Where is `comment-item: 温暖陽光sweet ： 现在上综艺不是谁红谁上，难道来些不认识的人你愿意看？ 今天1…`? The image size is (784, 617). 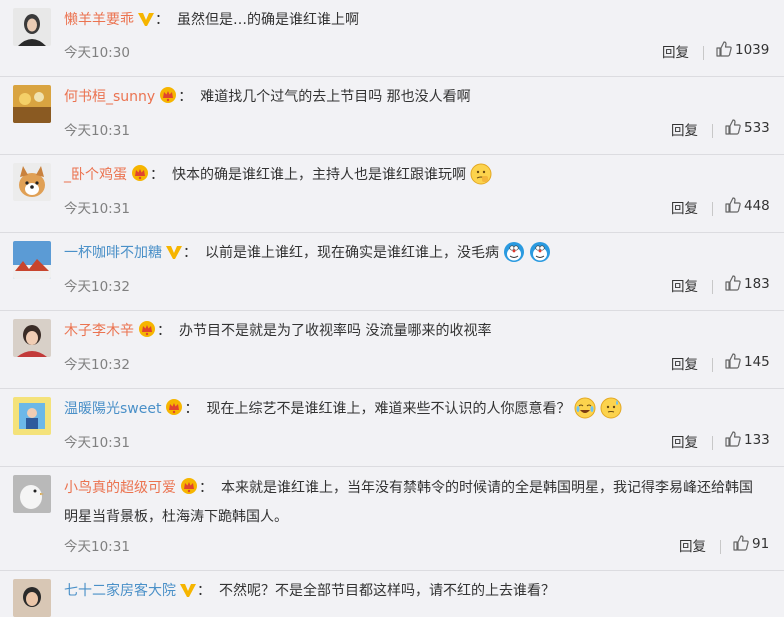 comment-item: 温暖陽光sweet ： 现在上综艺不是谁红谁上，难道来些不认识的人你愿意看？ 今天1… is located at coordinates (392, 428).